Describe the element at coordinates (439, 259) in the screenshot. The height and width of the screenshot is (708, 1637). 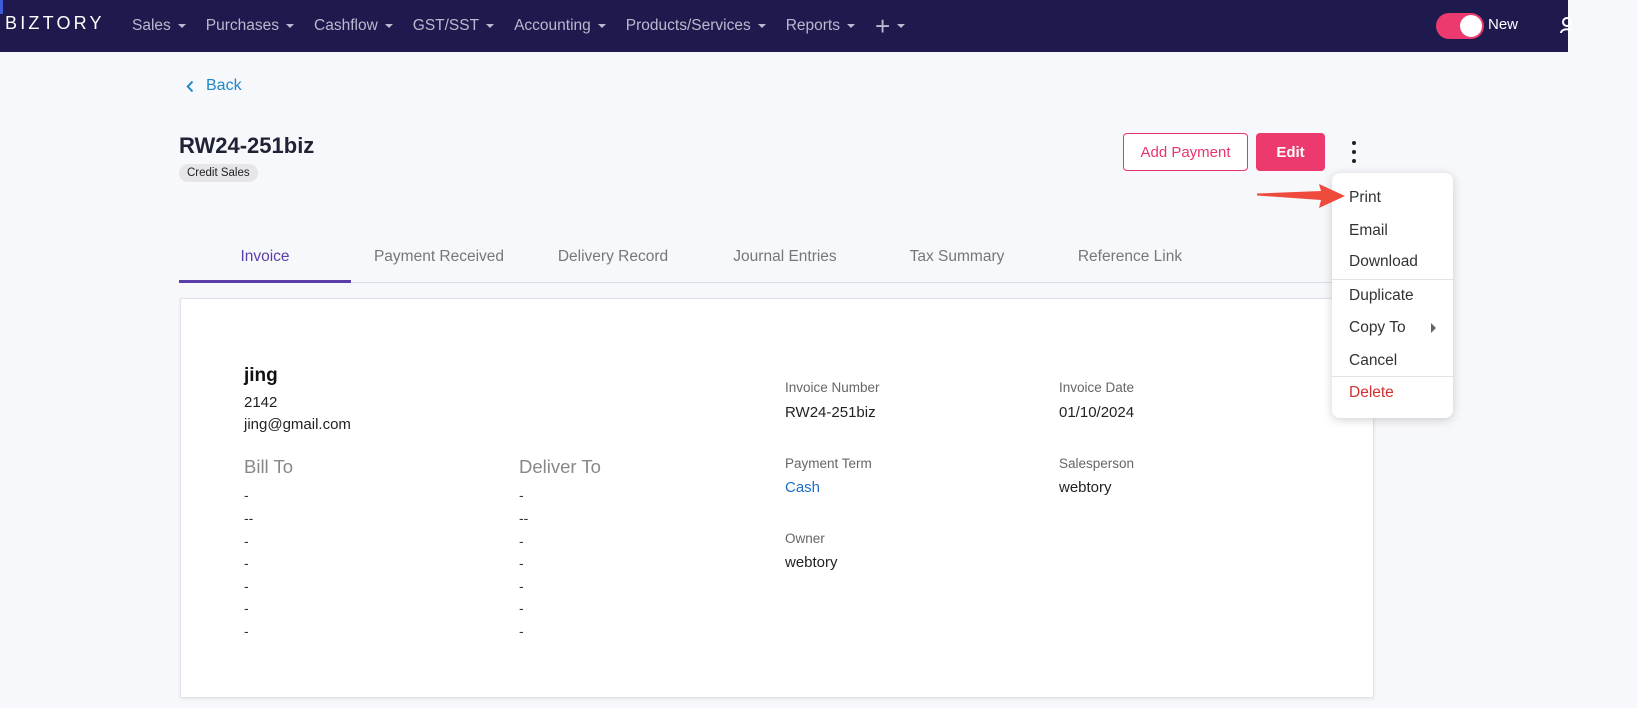
I see `tab-payment-received: Payment Received` at that location.